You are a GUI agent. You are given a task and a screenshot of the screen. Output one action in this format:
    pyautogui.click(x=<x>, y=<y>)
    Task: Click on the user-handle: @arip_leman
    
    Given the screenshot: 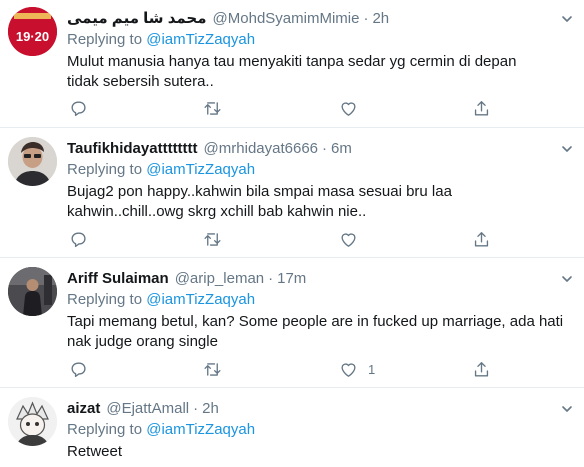 What is the action you would take?
    pyautogui.click(x=219, y=279)
    